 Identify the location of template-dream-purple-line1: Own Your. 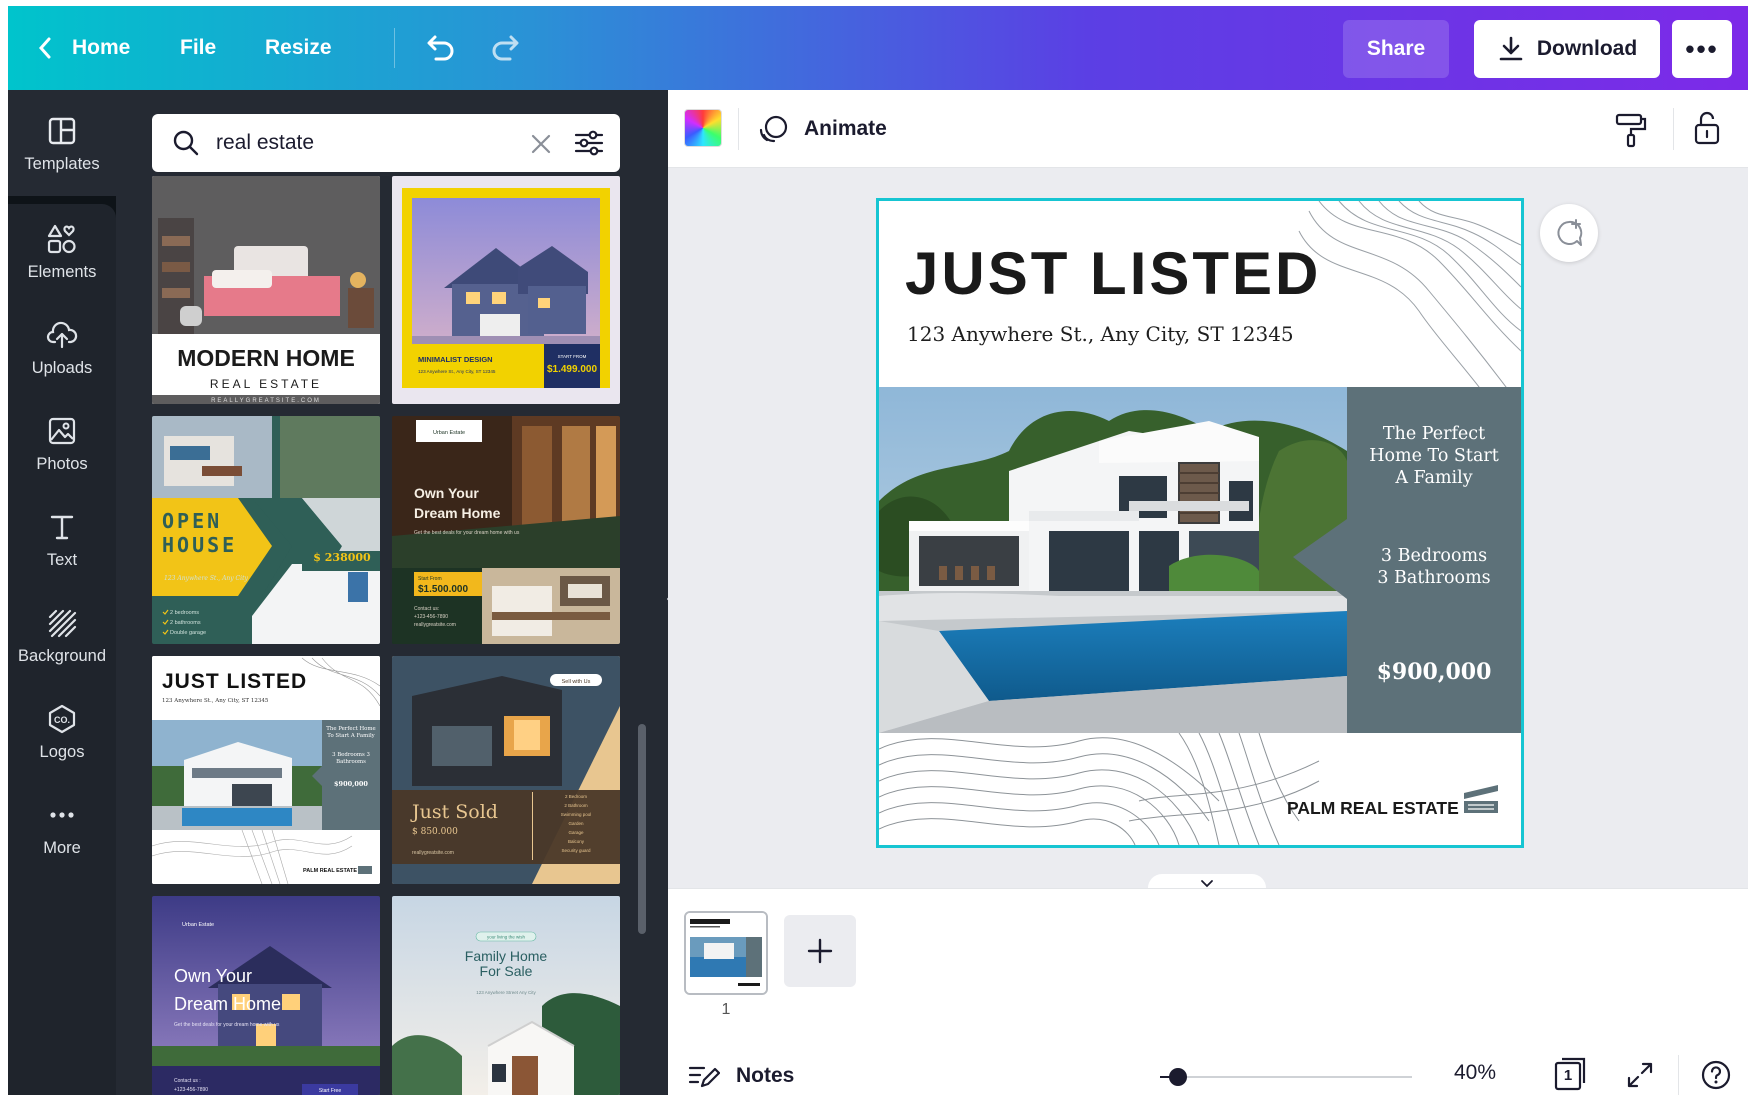
(213, 976).